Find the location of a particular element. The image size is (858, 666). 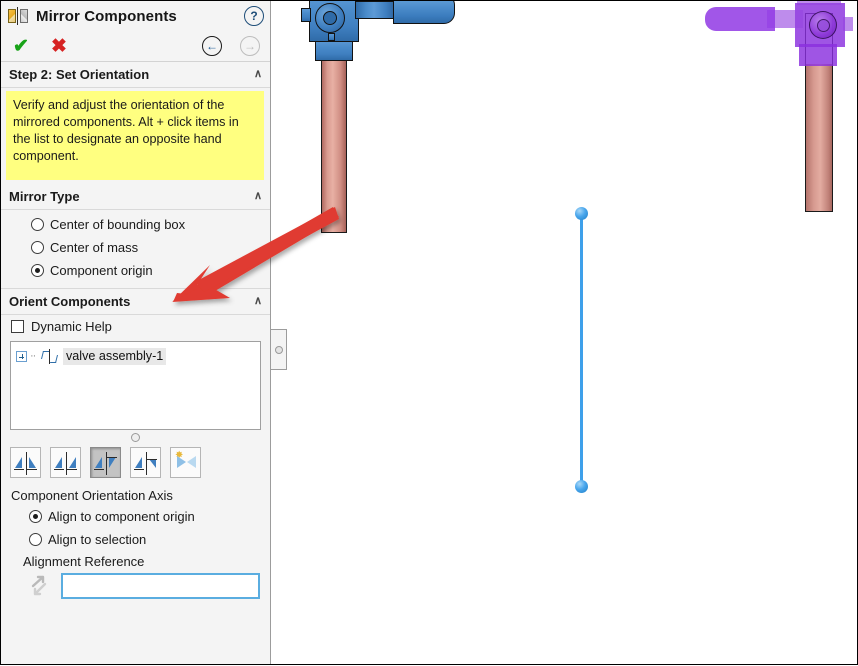

mirror-orientation-1-button is located at coordinates (25, 462).